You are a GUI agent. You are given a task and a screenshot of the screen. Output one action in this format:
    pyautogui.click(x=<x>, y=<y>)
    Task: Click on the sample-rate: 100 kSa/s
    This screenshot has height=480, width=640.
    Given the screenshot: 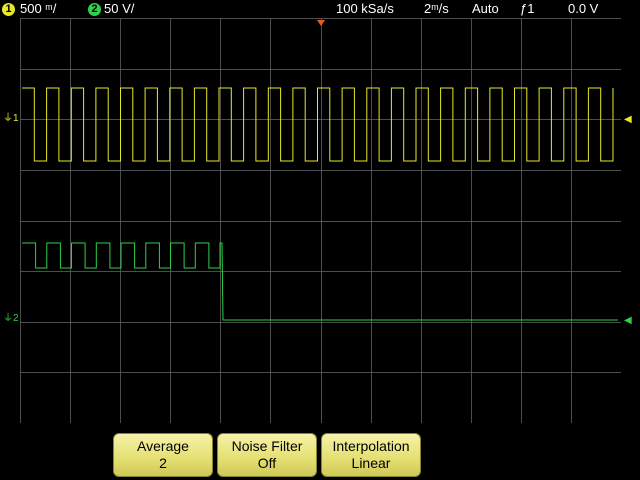 What is the action you would take?
    pyautogui.click(x=365, y=8)
    